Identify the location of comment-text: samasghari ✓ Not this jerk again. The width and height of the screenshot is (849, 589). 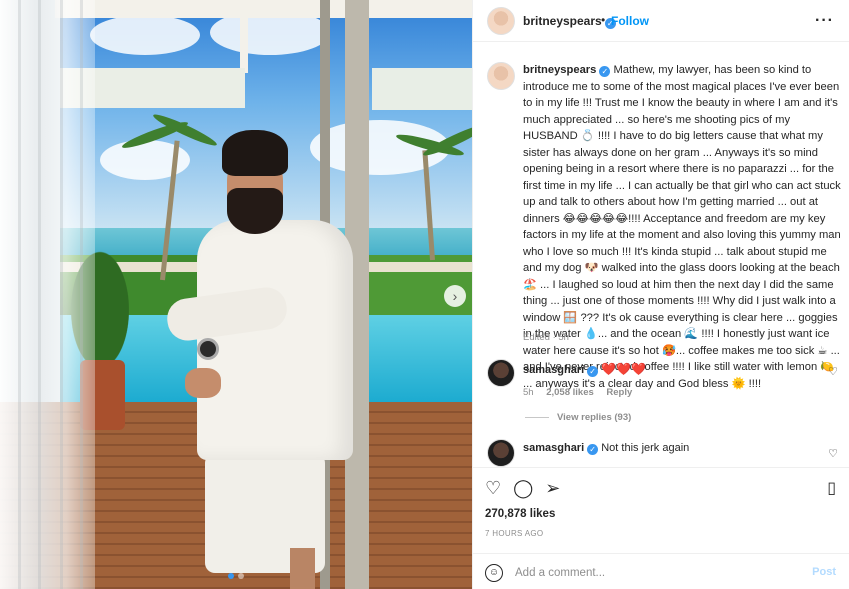
(606, 448).